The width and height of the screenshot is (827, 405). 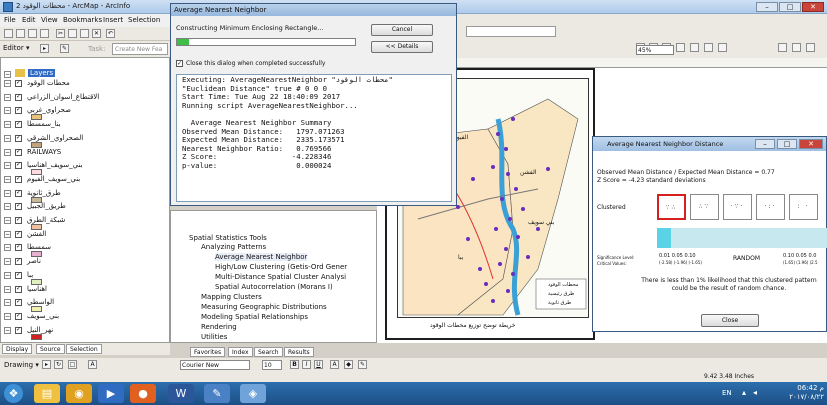 I want to click on tab-selection: Selection, so click(x=84, y=349).